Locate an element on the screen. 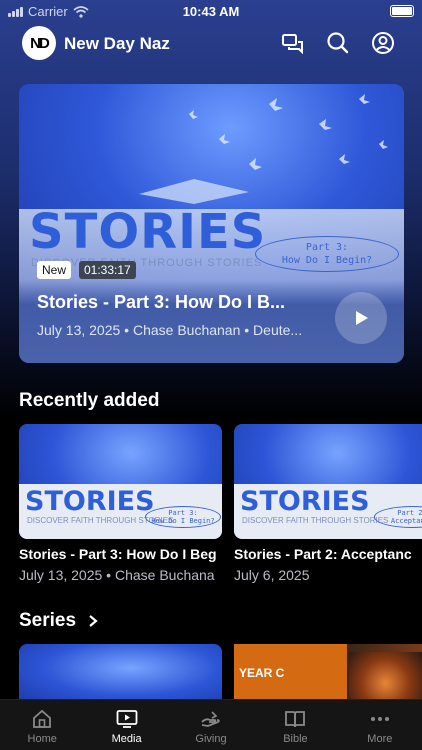 The image size is (422, 750). thumbnail-part-number: Part 3: is located at coordinates (183, 513).